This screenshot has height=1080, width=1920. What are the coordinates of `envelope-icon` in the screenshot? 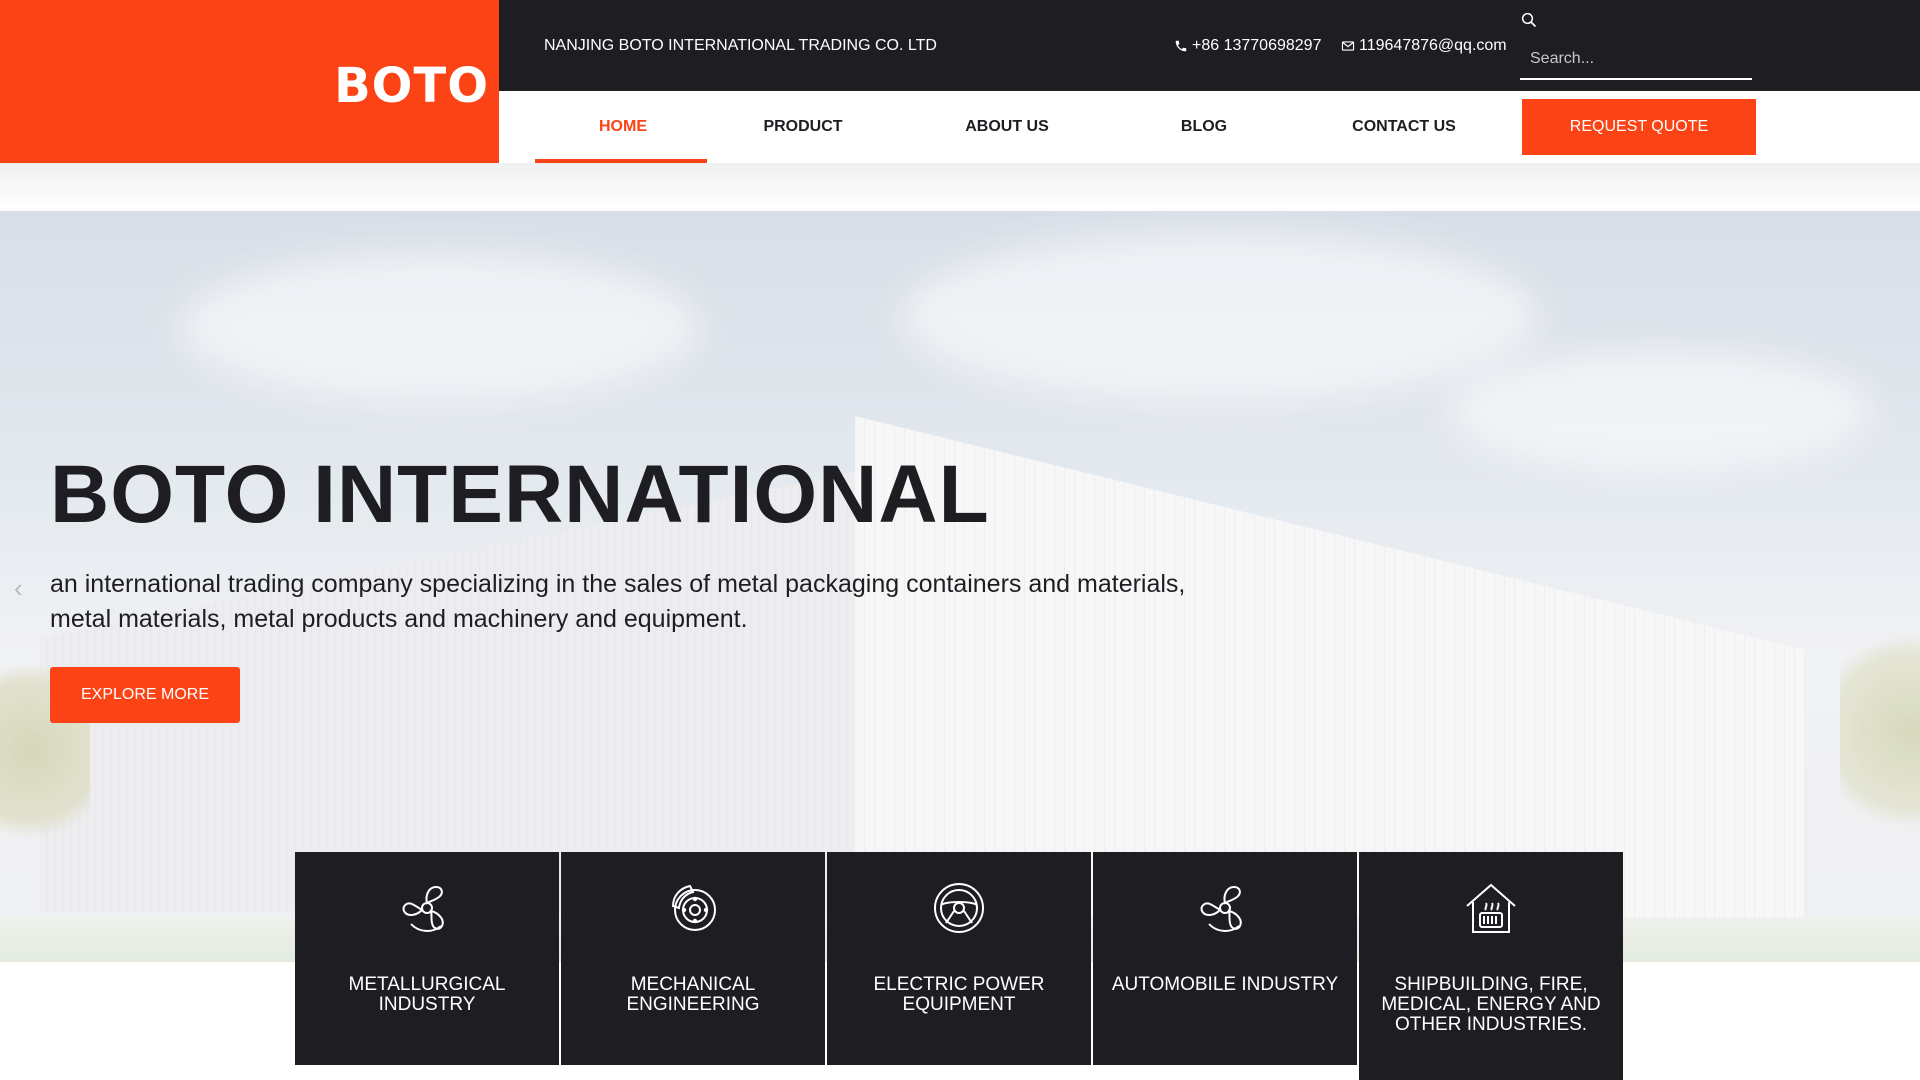 It's located at (1348, 46).